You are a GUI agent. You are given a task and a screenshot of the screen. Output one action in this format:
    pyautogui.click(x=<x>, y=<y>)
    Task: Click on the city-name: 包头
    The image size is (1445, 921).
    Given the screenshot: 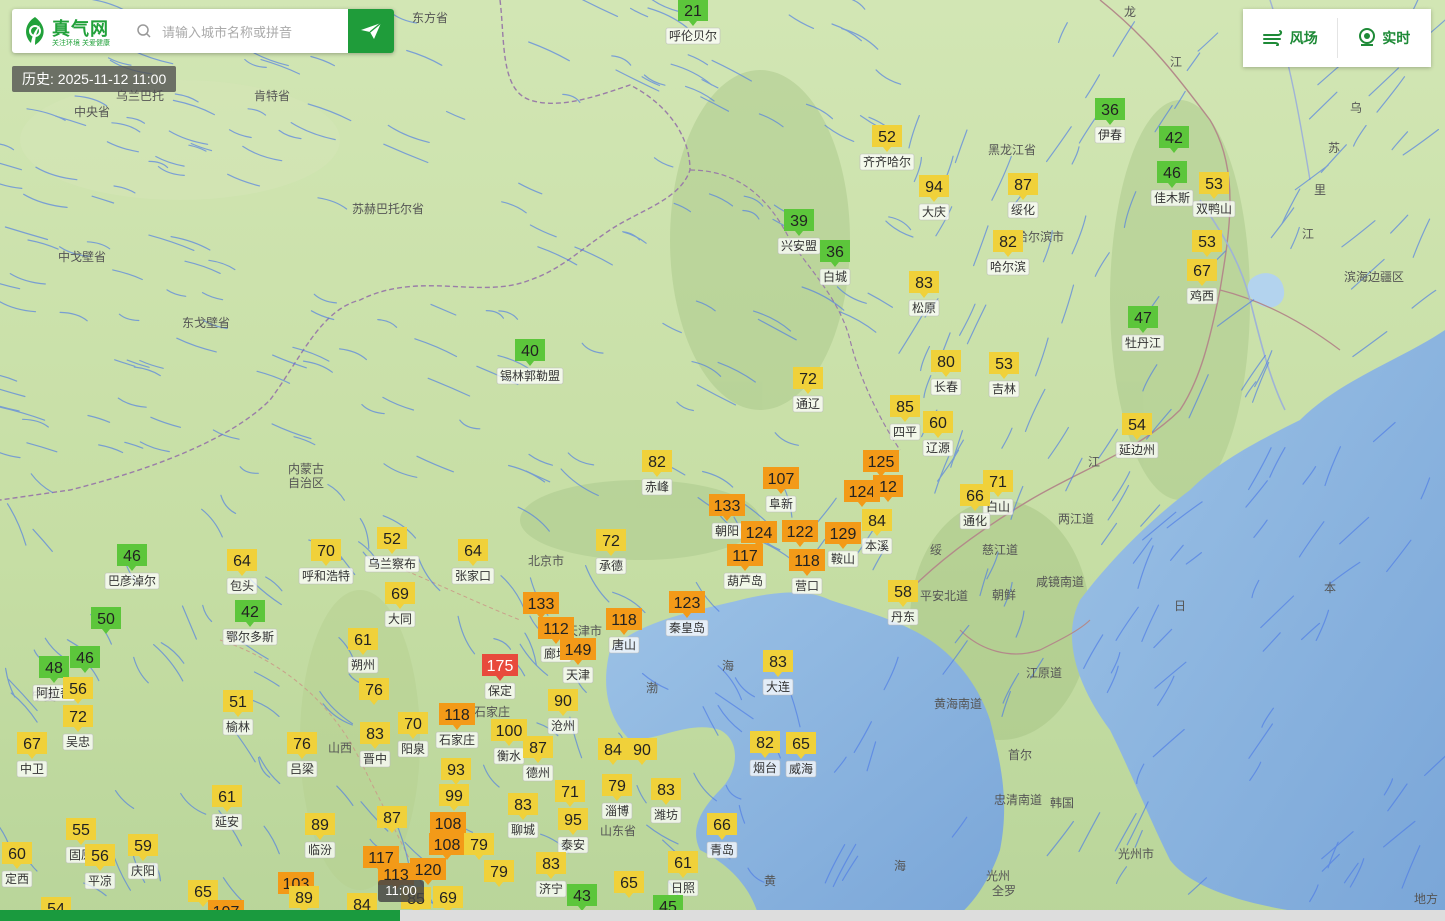 What is the action you would take?
    pyautogui.click(x=242, y=586)
    